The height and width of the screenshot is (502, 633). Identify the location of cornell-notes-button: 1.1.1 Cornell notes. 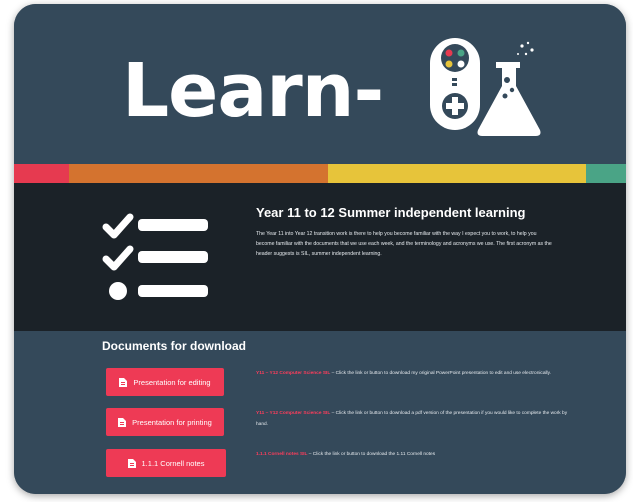
(166, 463).